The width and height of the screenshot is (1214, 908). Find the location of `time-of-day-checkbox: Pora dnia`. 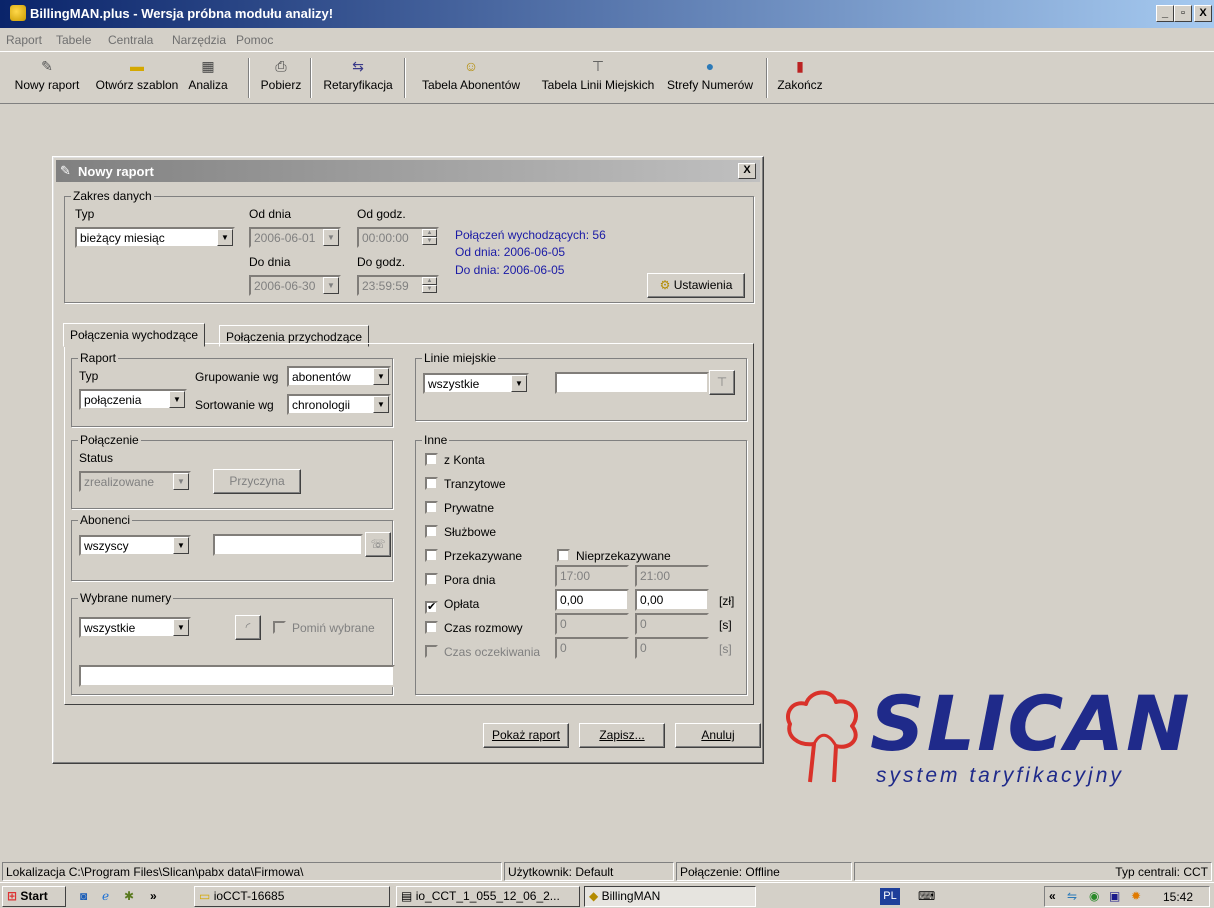

time-of-day-checkbox: Pora dnia is located at coordinates (460, 580).